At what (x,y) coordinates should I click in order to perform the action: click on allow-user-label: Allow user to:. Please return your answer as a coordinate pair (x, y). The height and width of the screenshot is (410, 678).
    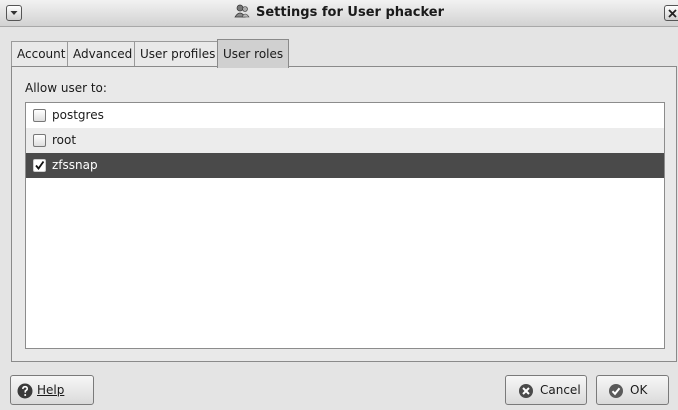
    Looking at the image, I should click on (66, 88).